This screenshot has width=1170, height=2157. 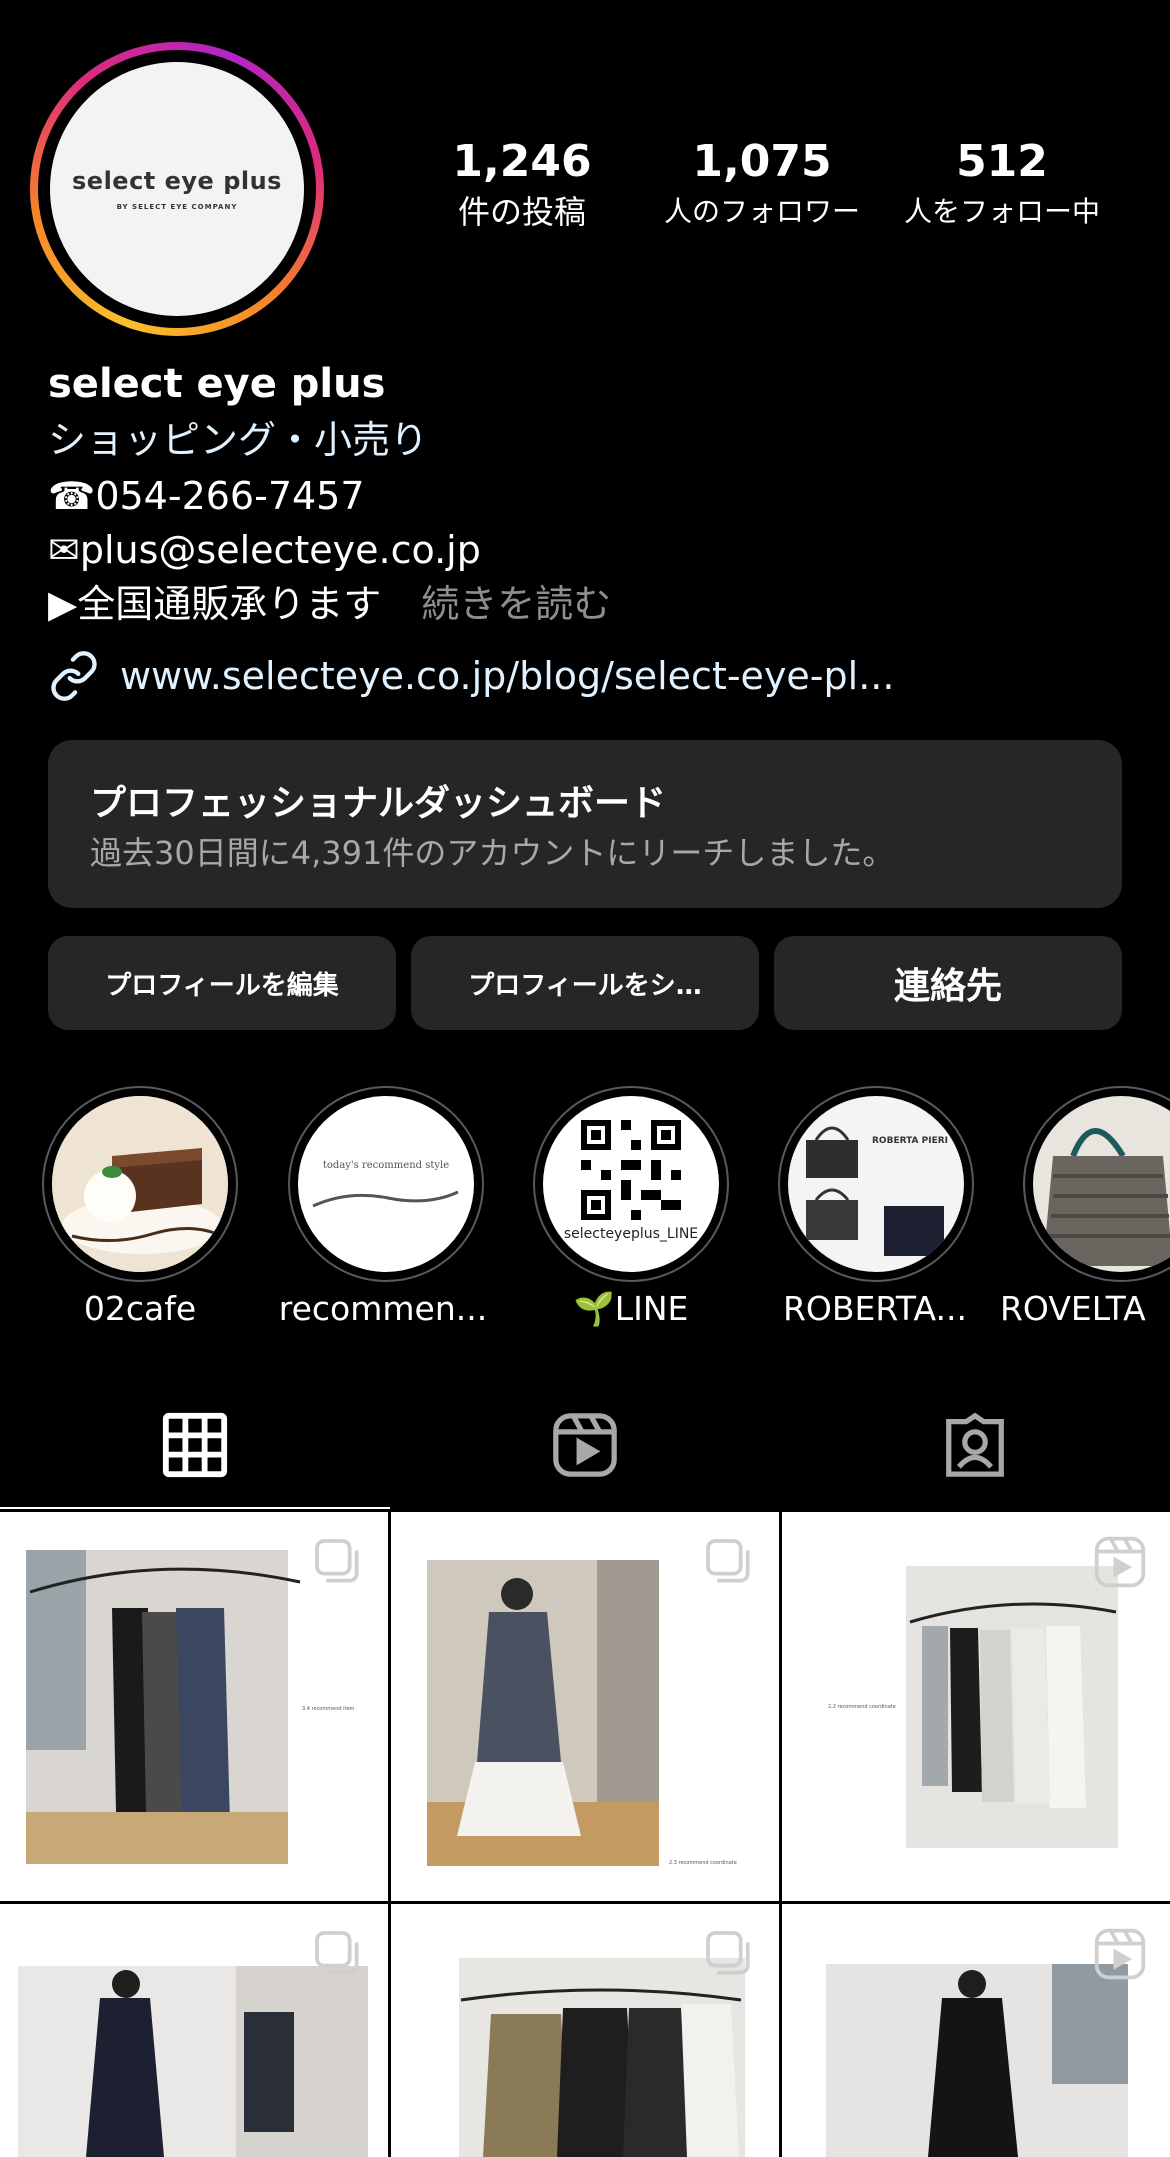 I want to click on highlight-cover-text: selecteyeplus_LINE, so click(x=631, y=1234).